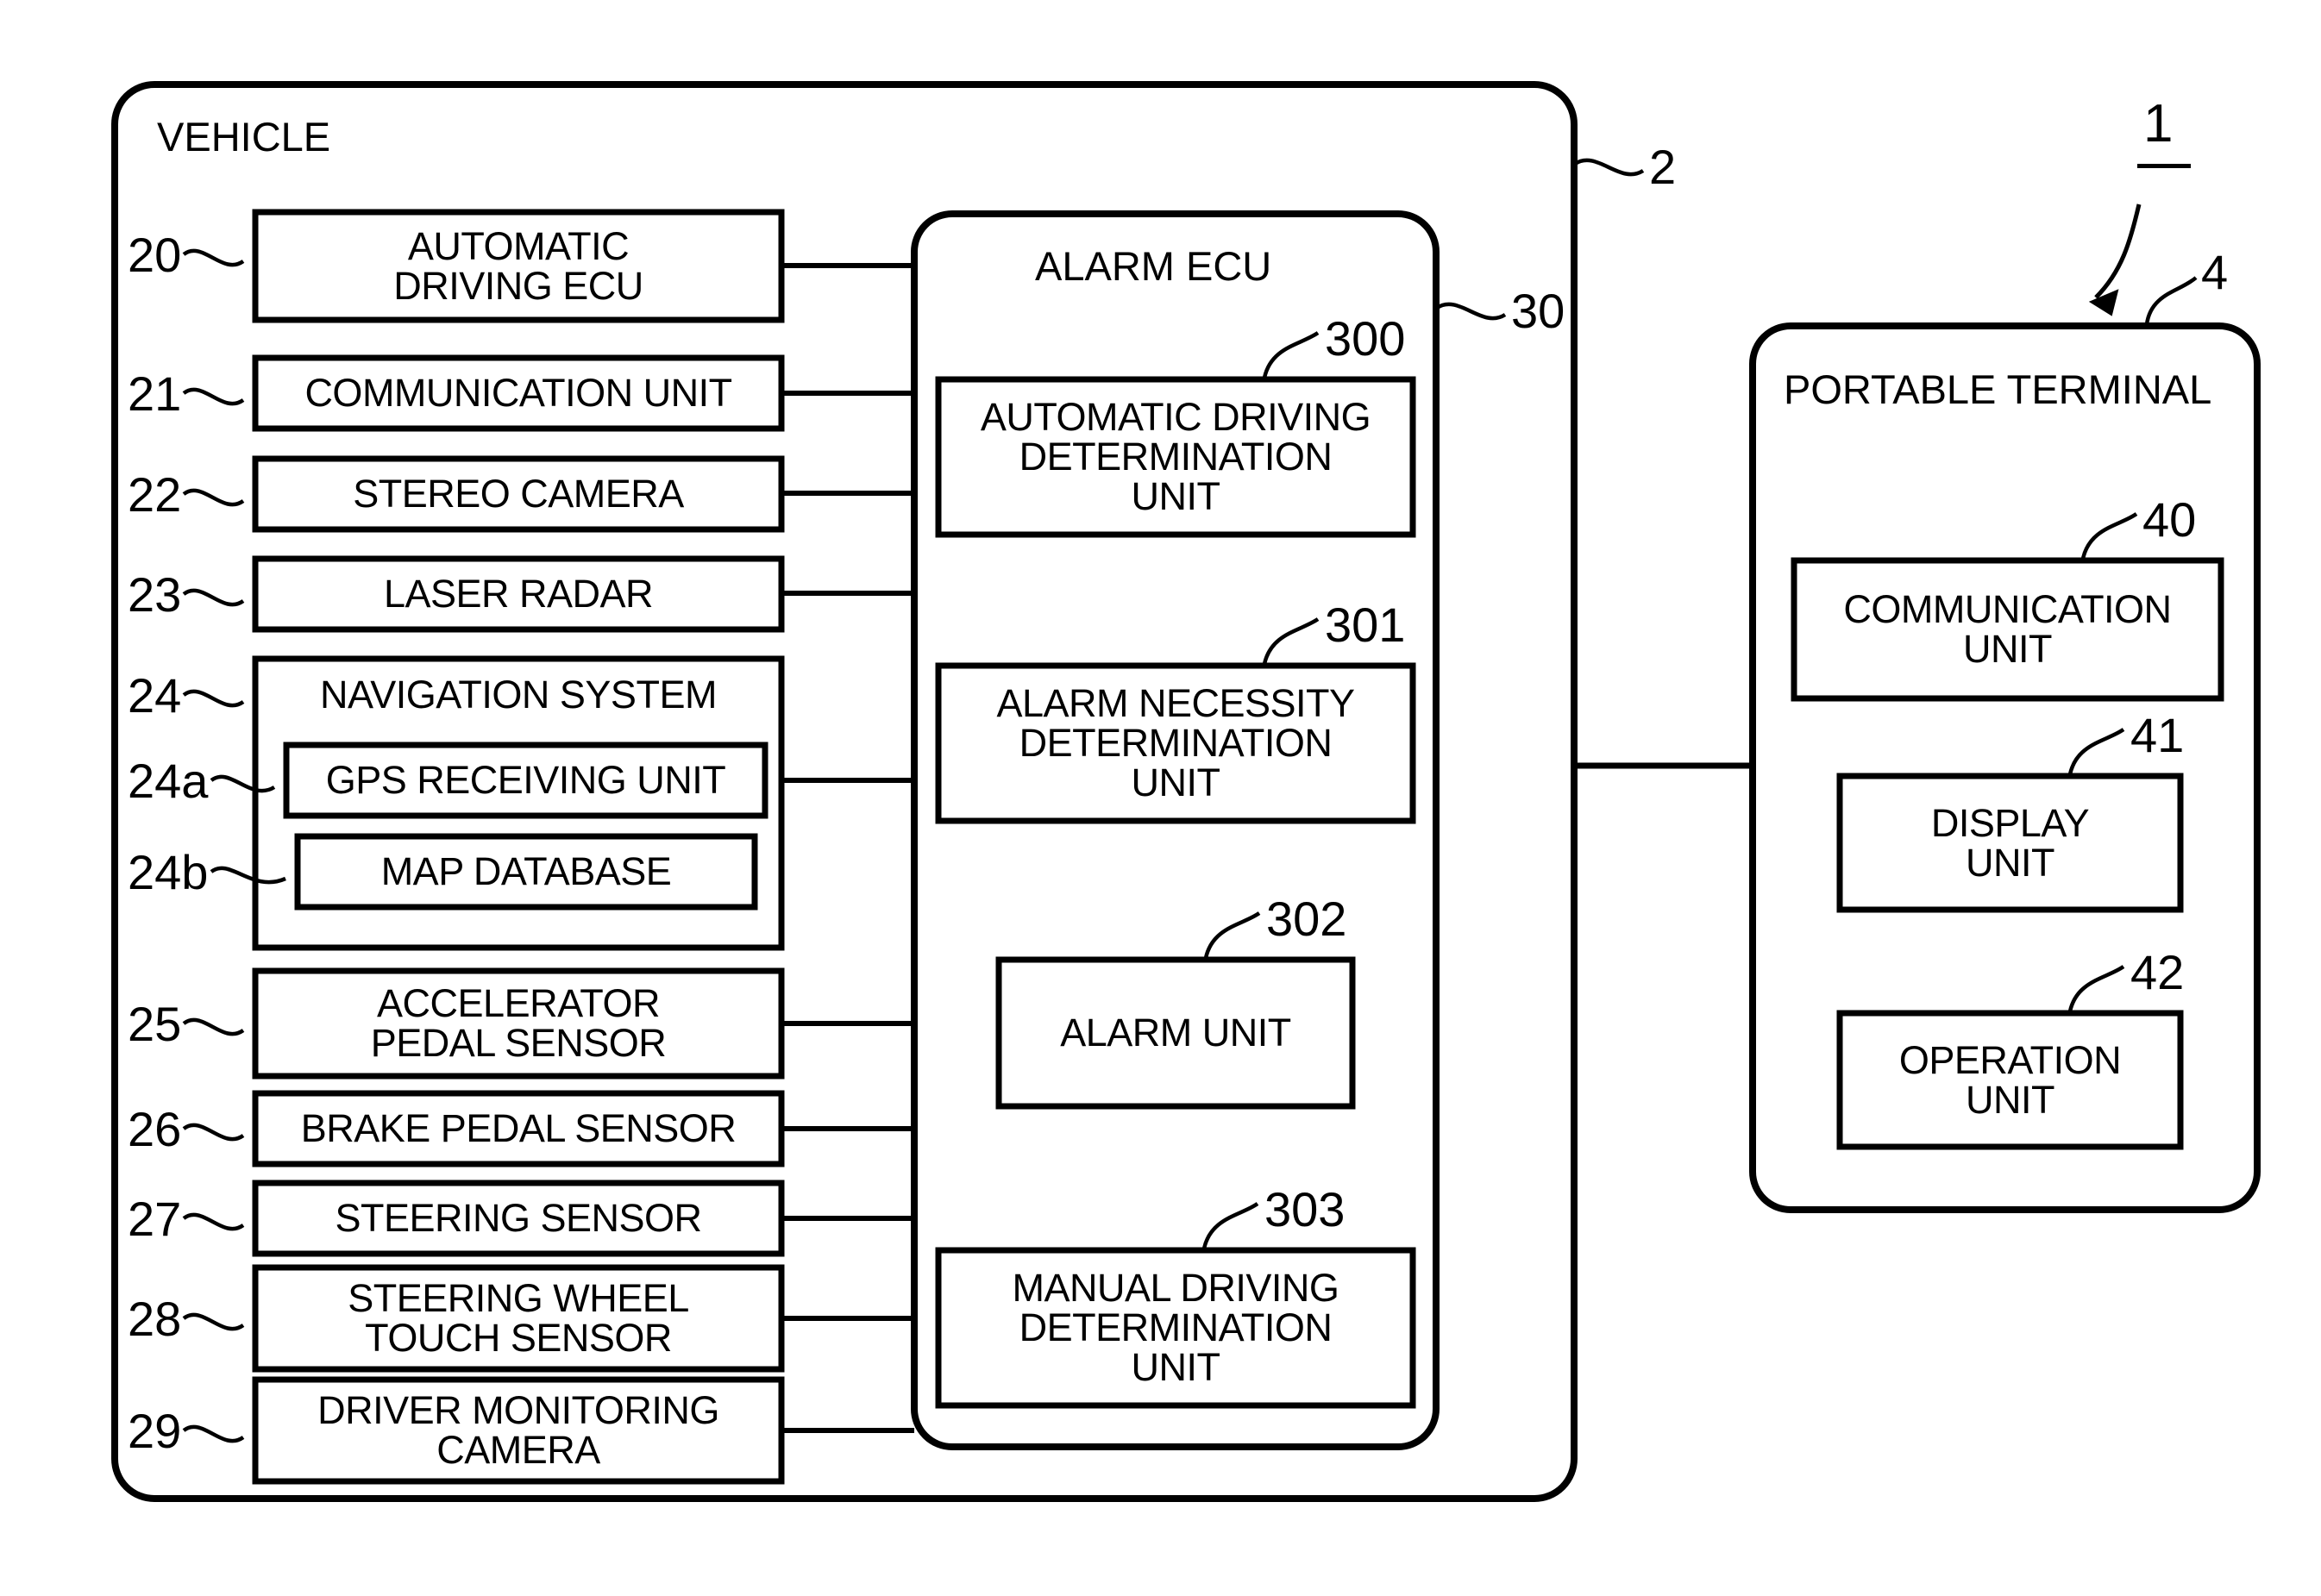  I want to click on reference-25: 25, so click(155, 1024).